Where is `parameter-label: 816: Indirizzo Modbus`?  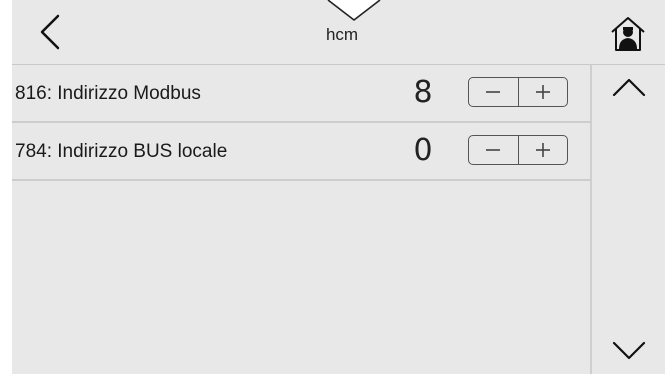 parameter-label: 816: Indirizzo Modbus is located at coordinates (108, 93).